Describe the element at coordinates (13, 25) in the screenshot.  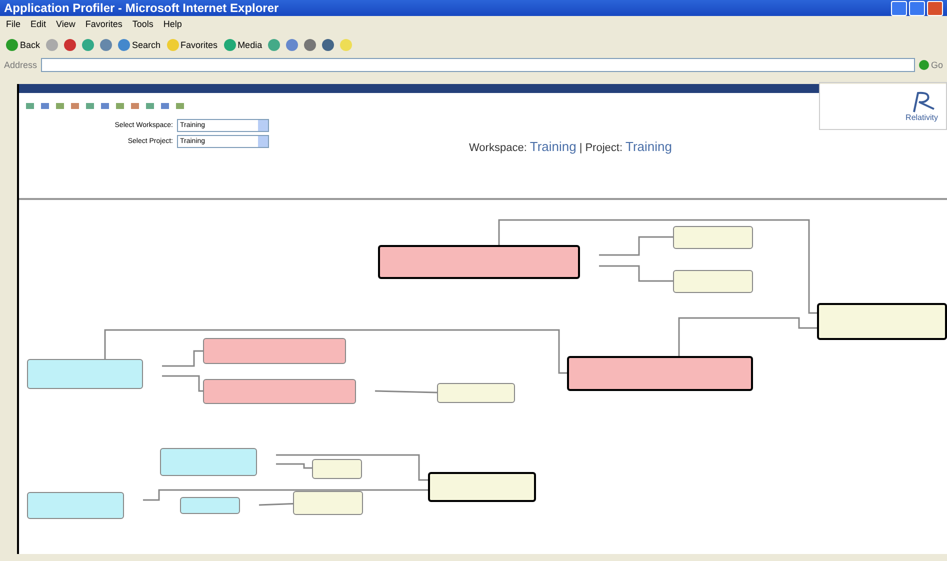
I see `menu-item: File` at that location.